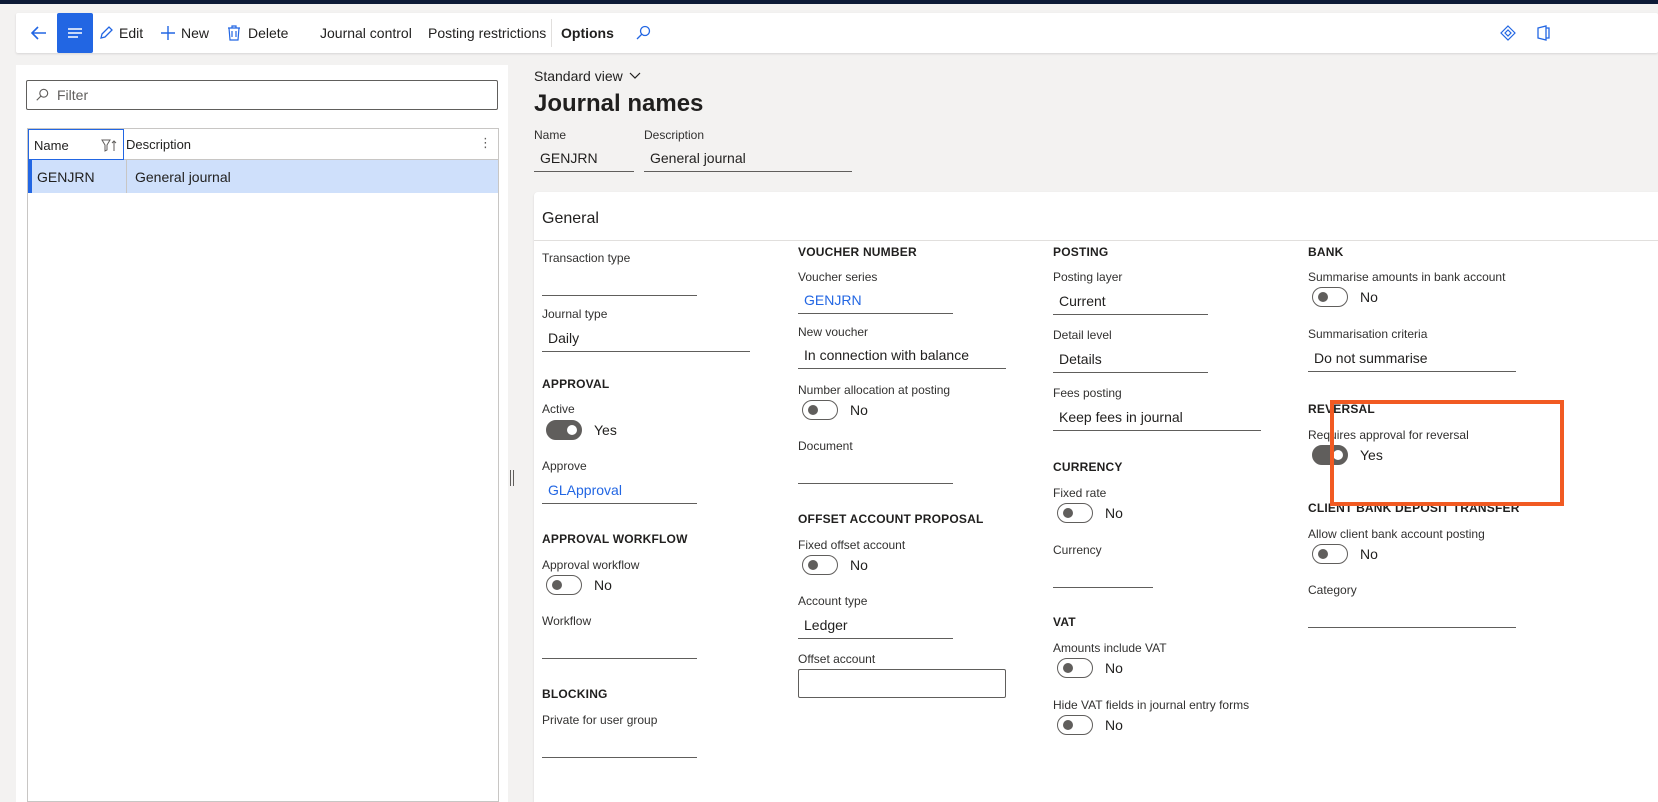  What do you see at coordinates (66, 177) in the screenshot?
I see `row-name: GENJRN` at bounding box center [66, 177].